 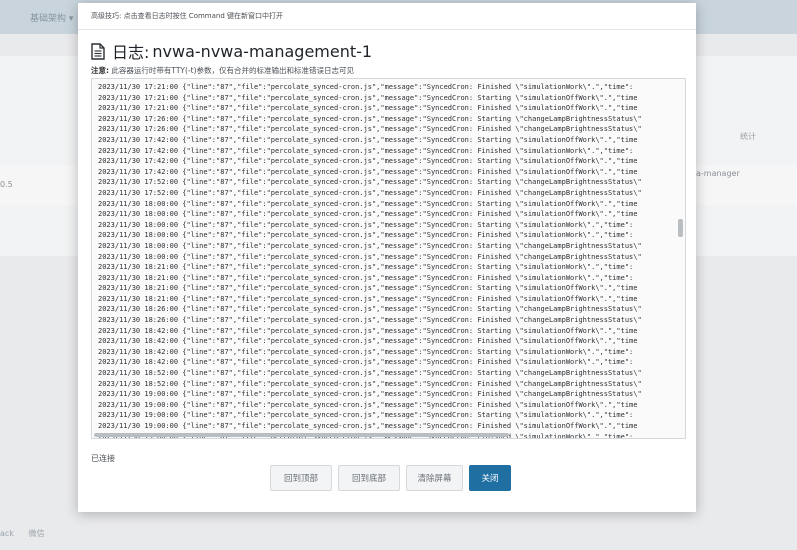 I want to click on footer-link: 微信, so click(x=36, y=533).